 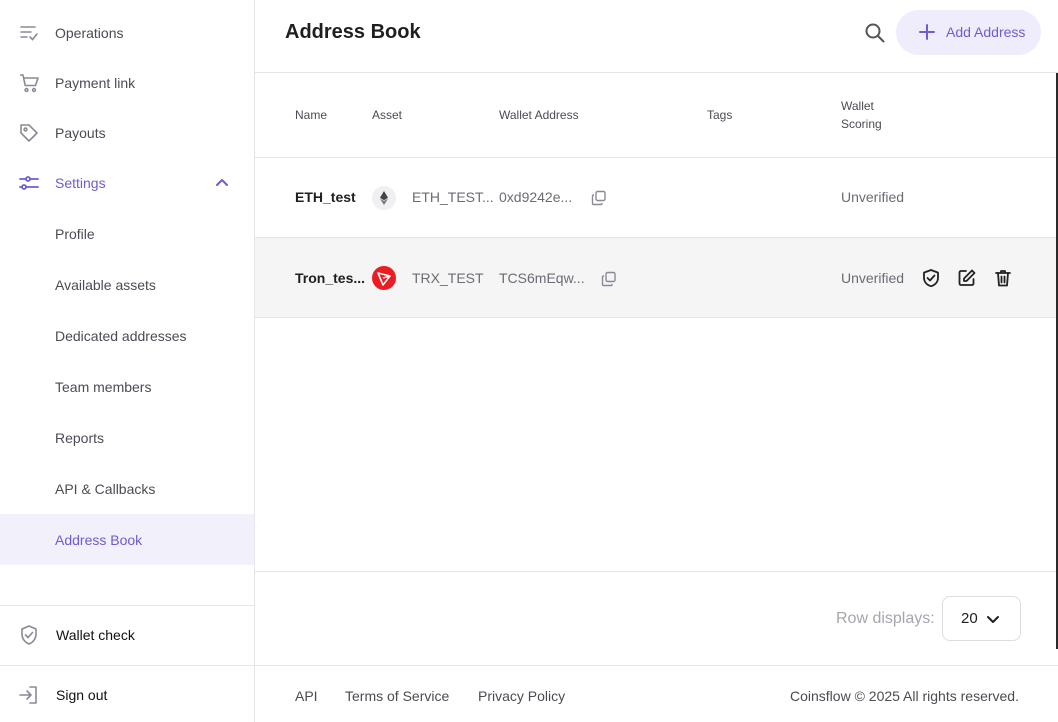 What do you see at coordinates (904, 696) in the screenshot?
I see `copyright-text: Coinsflow © 2025 All rights reserved.` at bounding box center [904, 696].